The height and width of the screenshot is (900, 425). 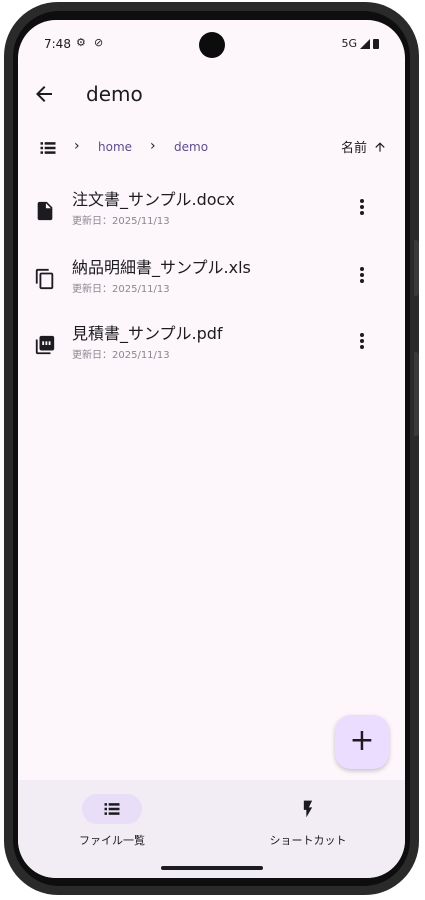 I want to click on status-right: 5G, so click(x=360, y=43).